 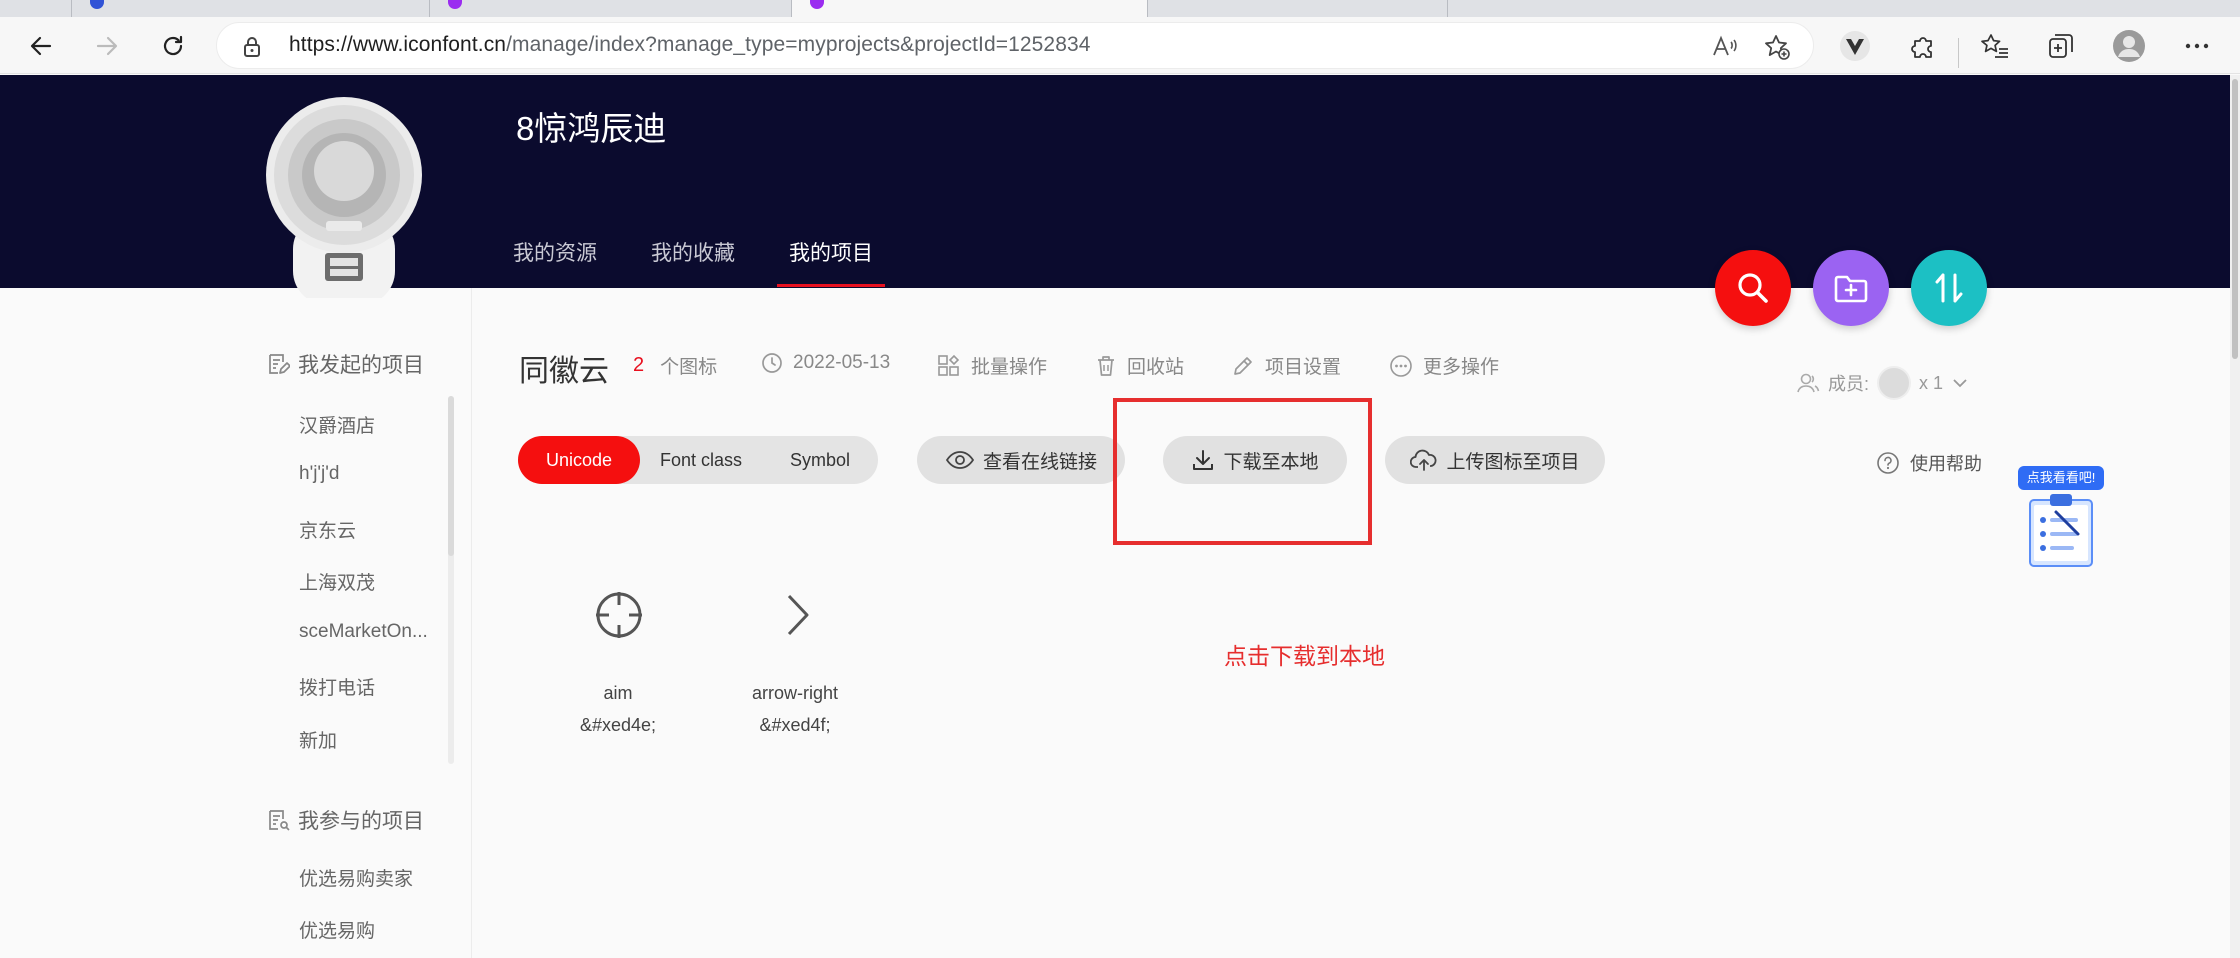 I want to click on toolbar-separator, so click(x=1958, y=53).